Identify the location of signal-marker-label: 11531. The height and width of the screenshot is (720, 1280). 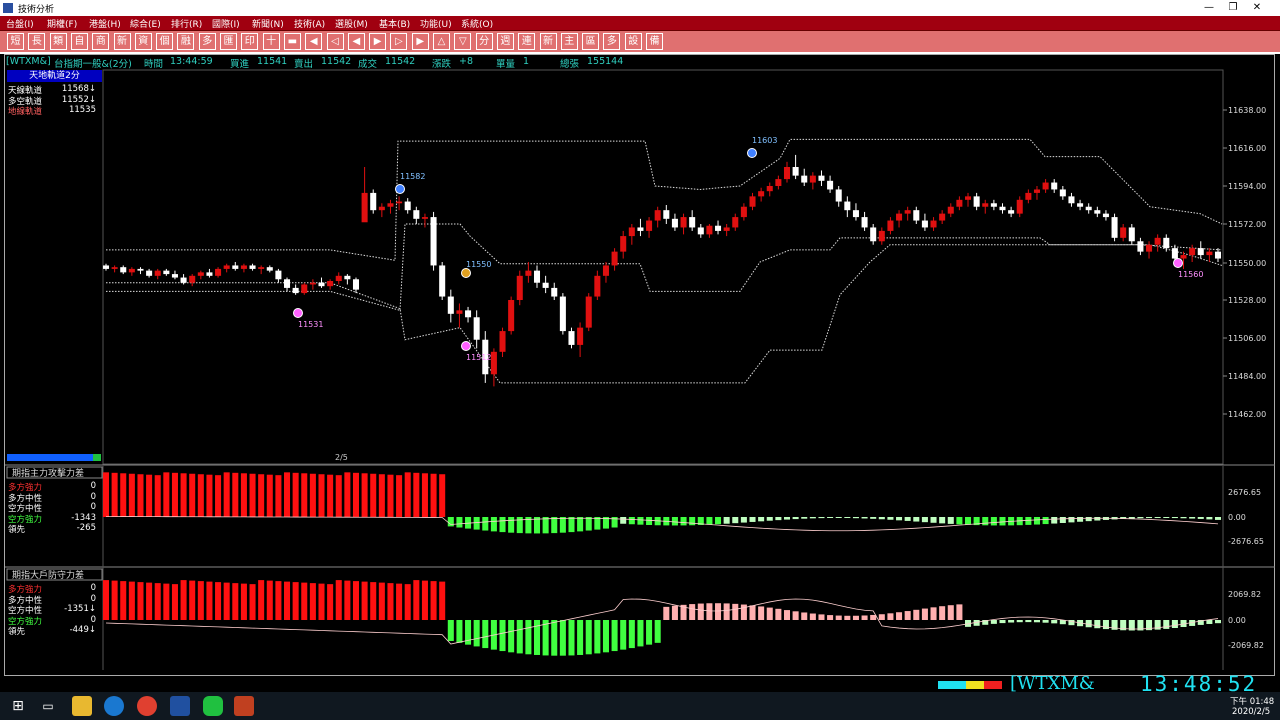
(310, 324).